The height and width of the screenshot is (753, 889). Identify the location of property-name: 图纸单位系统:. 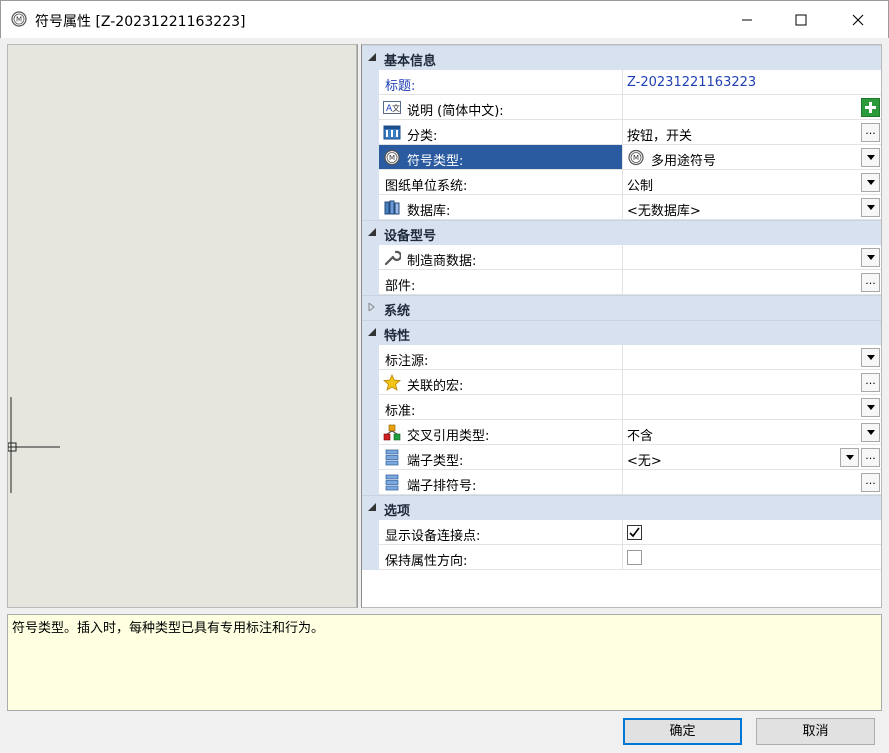
(426, 186).